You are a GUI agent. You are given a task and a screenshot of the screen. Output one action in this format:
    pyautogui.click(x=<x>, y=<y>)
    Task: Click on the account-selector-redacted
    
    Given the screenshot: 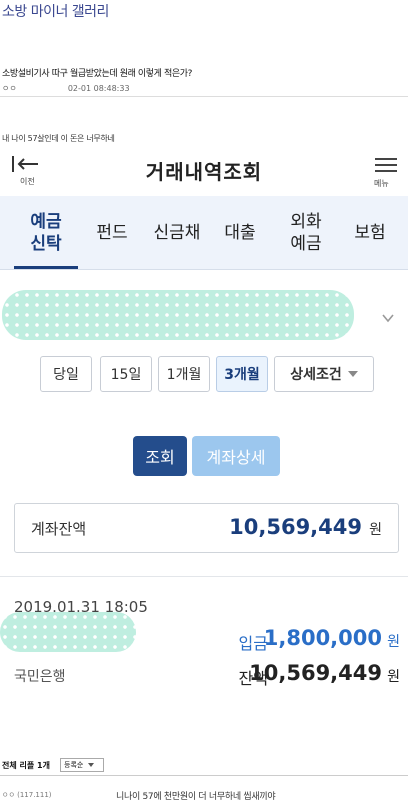 What is the action you would take?
    pyautogui.click(x=178, y=315)
    